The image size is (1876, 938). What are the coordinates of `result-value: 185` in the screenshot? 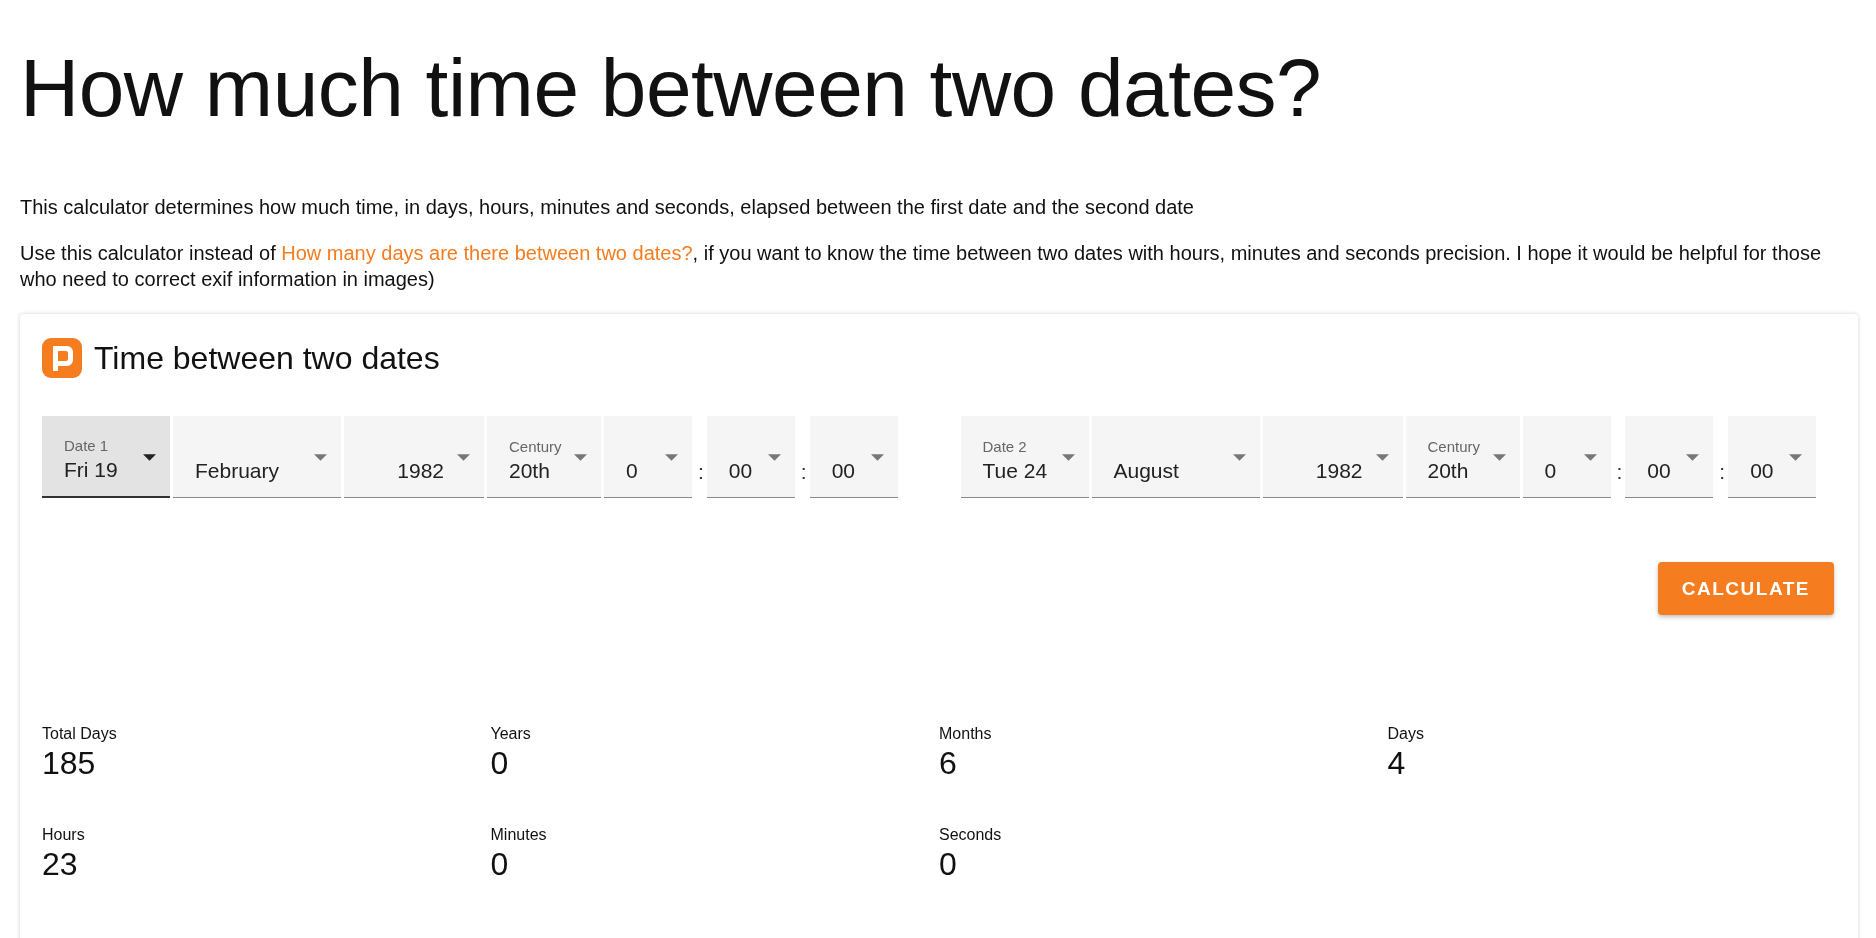 It's located at (69, 763).